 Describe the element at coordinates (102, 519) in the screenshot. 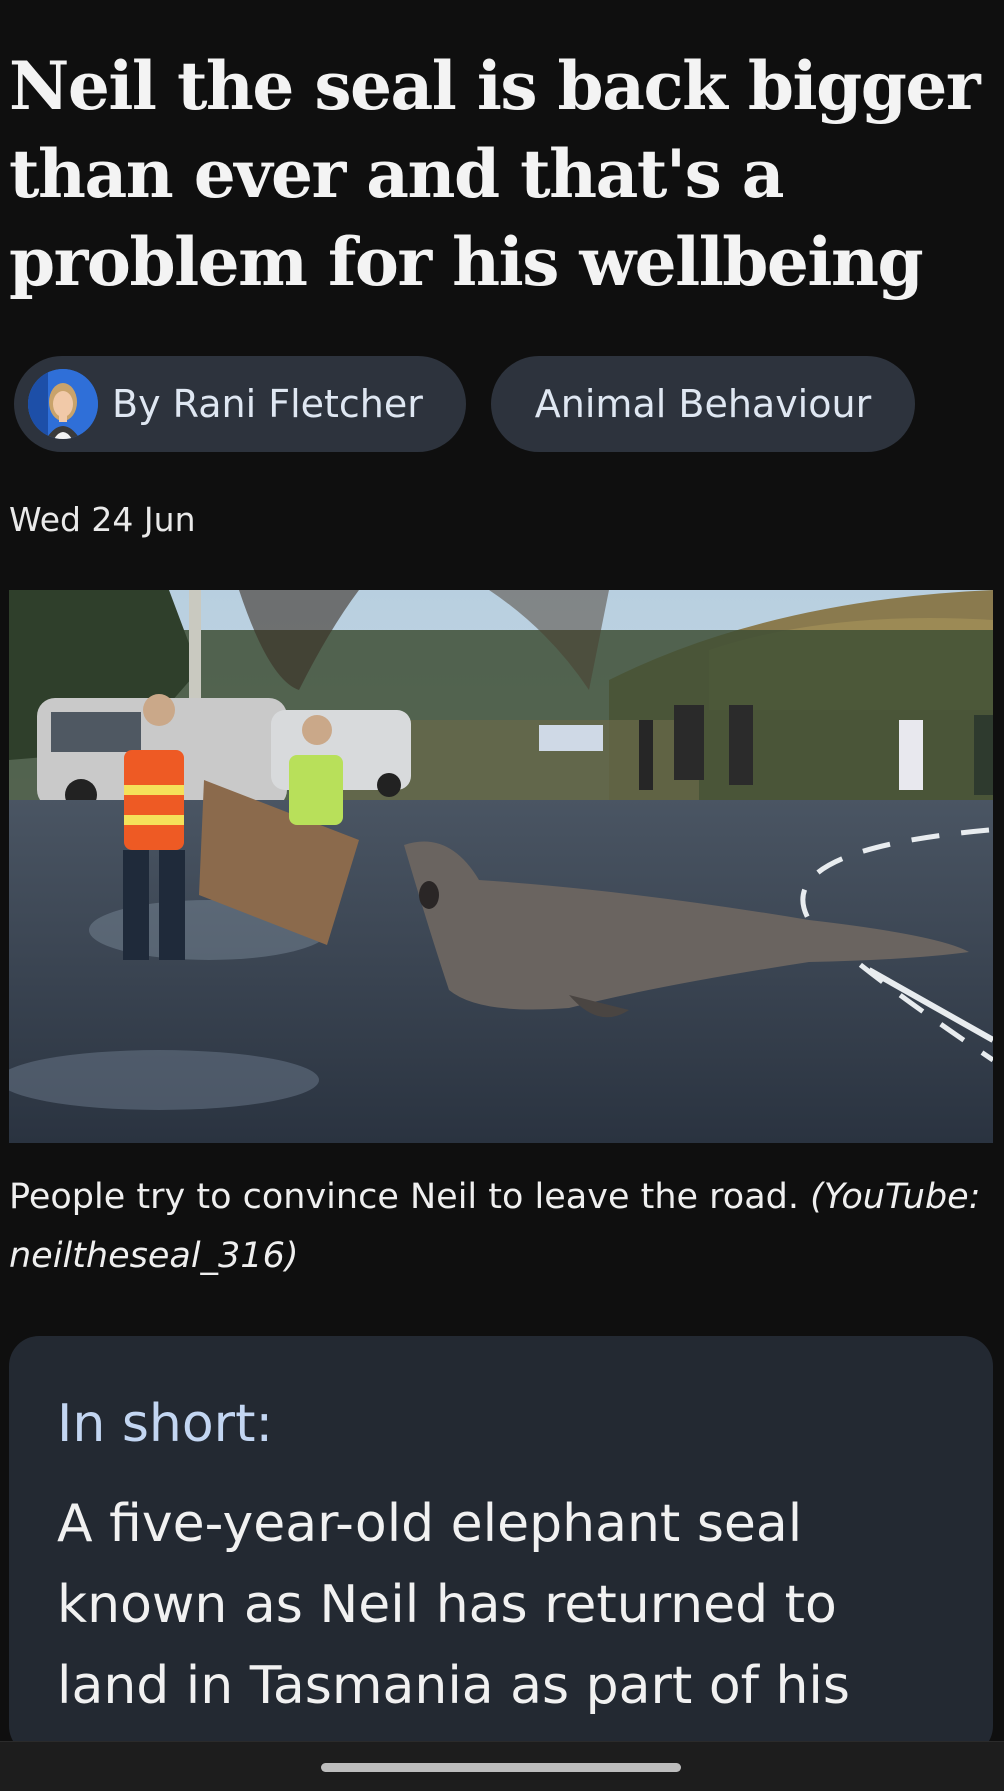

I see `publish-date: Wed 24 Jun` at that location.